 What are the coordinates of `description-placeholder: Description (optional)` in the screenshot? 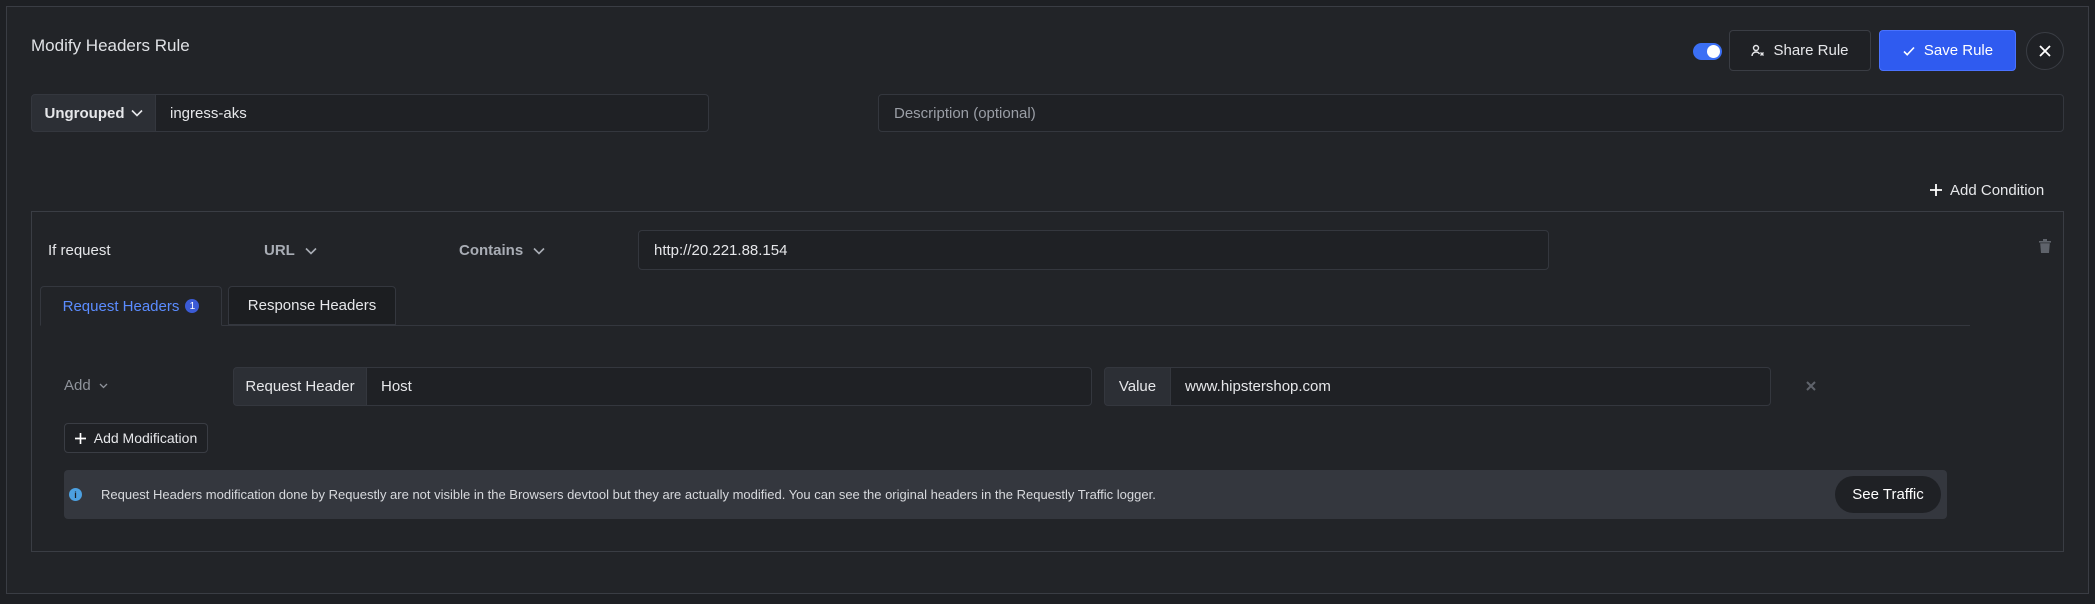 It's located at (965, 113).